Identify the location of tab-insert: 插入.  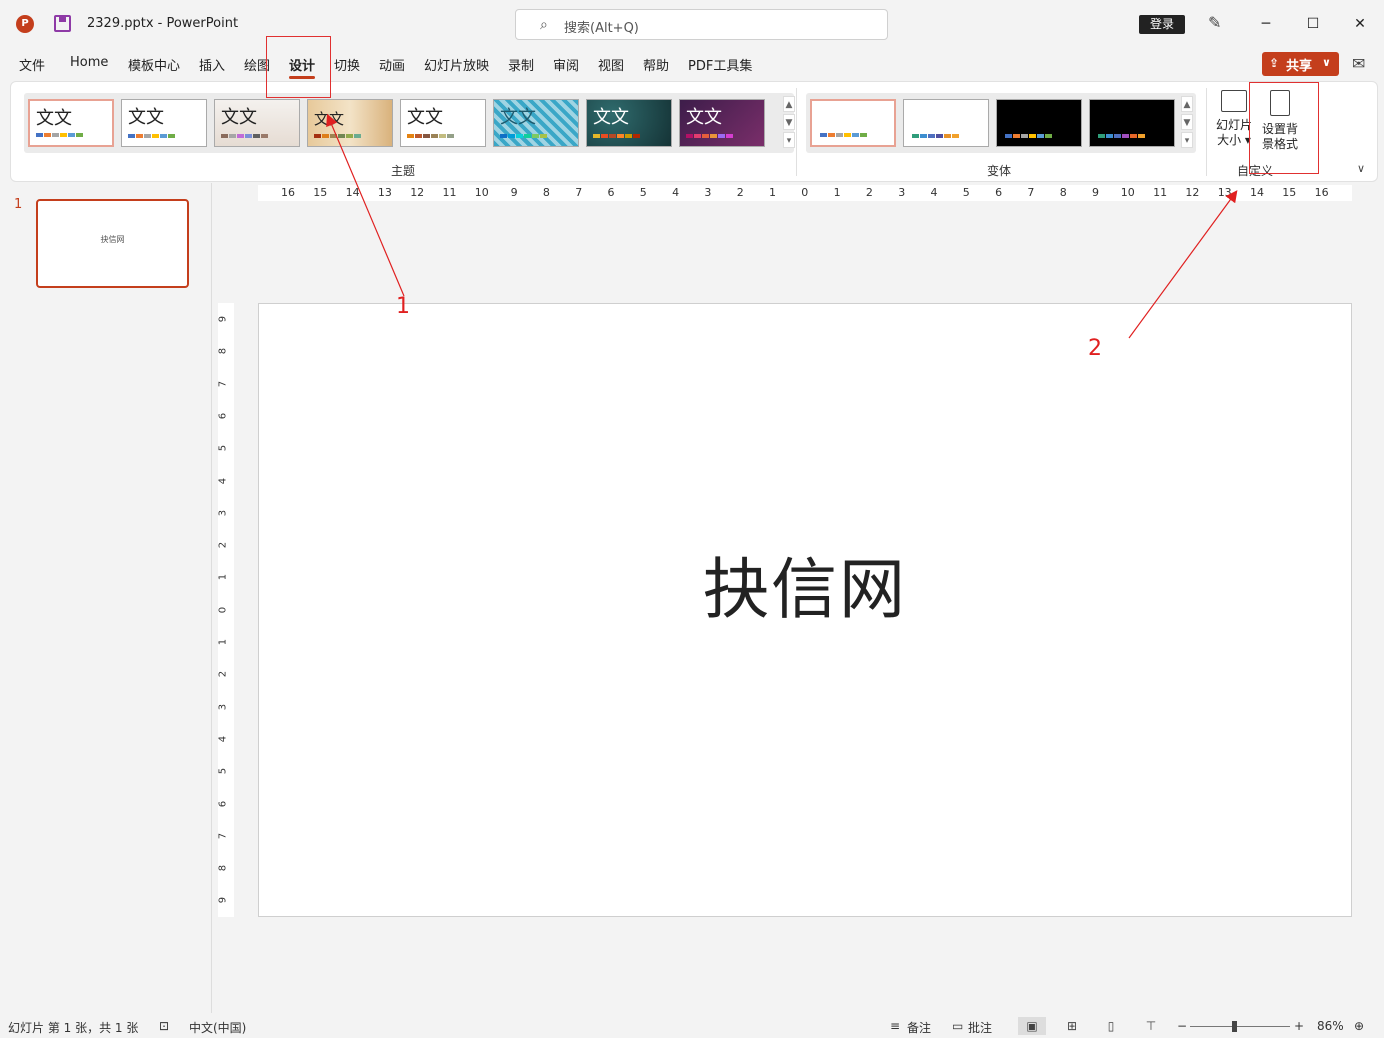
(212, 64).